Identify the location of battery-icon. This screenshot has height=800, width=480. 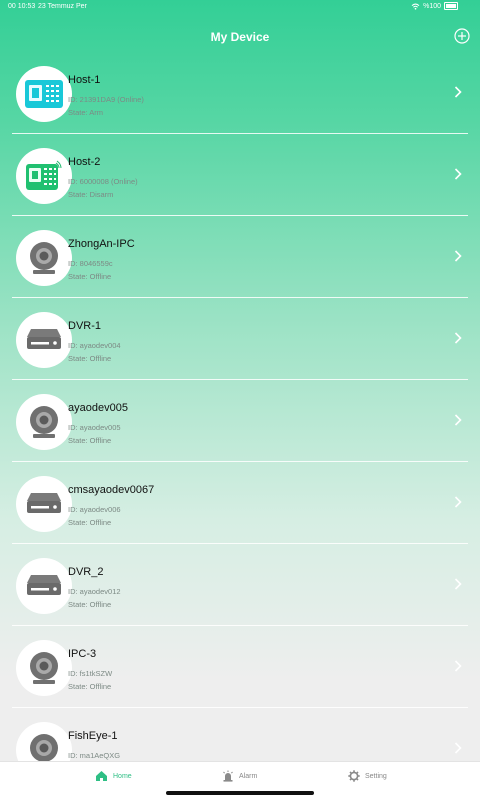
(451, 6).